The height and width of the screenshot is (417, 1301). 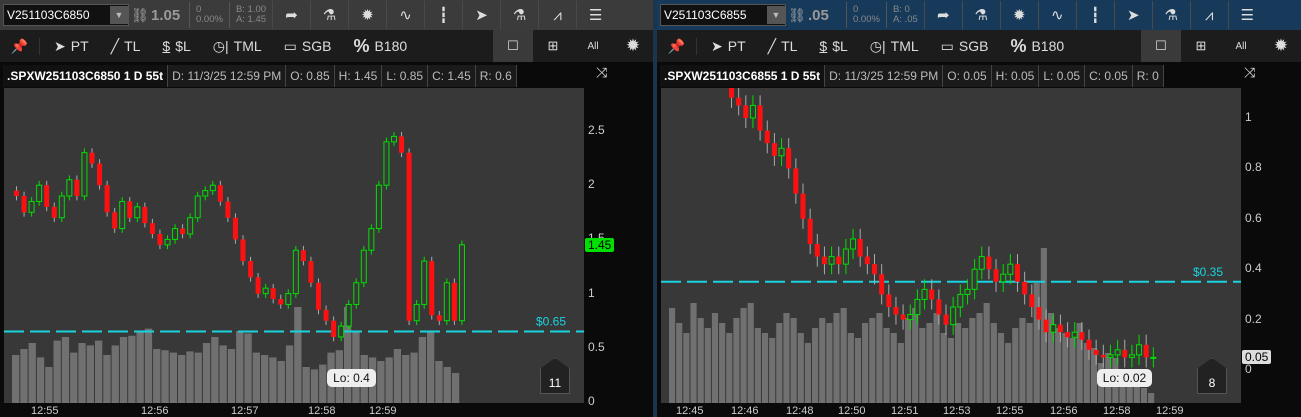 I want to click on symbol-input: V251103C6855 ▼, so click(x=723, y=15).